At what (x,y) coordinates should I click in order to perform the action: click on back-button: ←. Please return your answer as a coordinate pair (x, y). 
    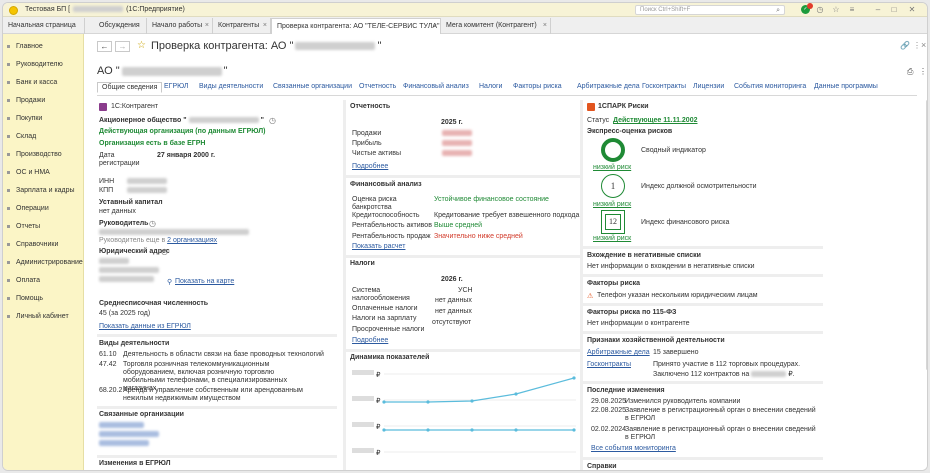
    Looking at the image, I should click on (104, 46).